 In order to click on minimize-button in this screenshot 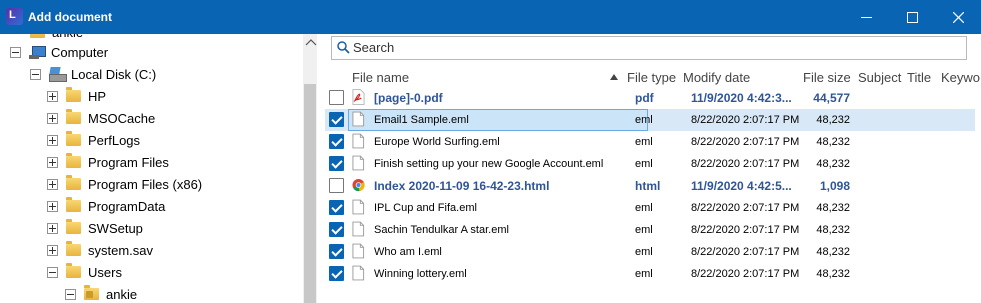, I will do `click(866, 17)`.